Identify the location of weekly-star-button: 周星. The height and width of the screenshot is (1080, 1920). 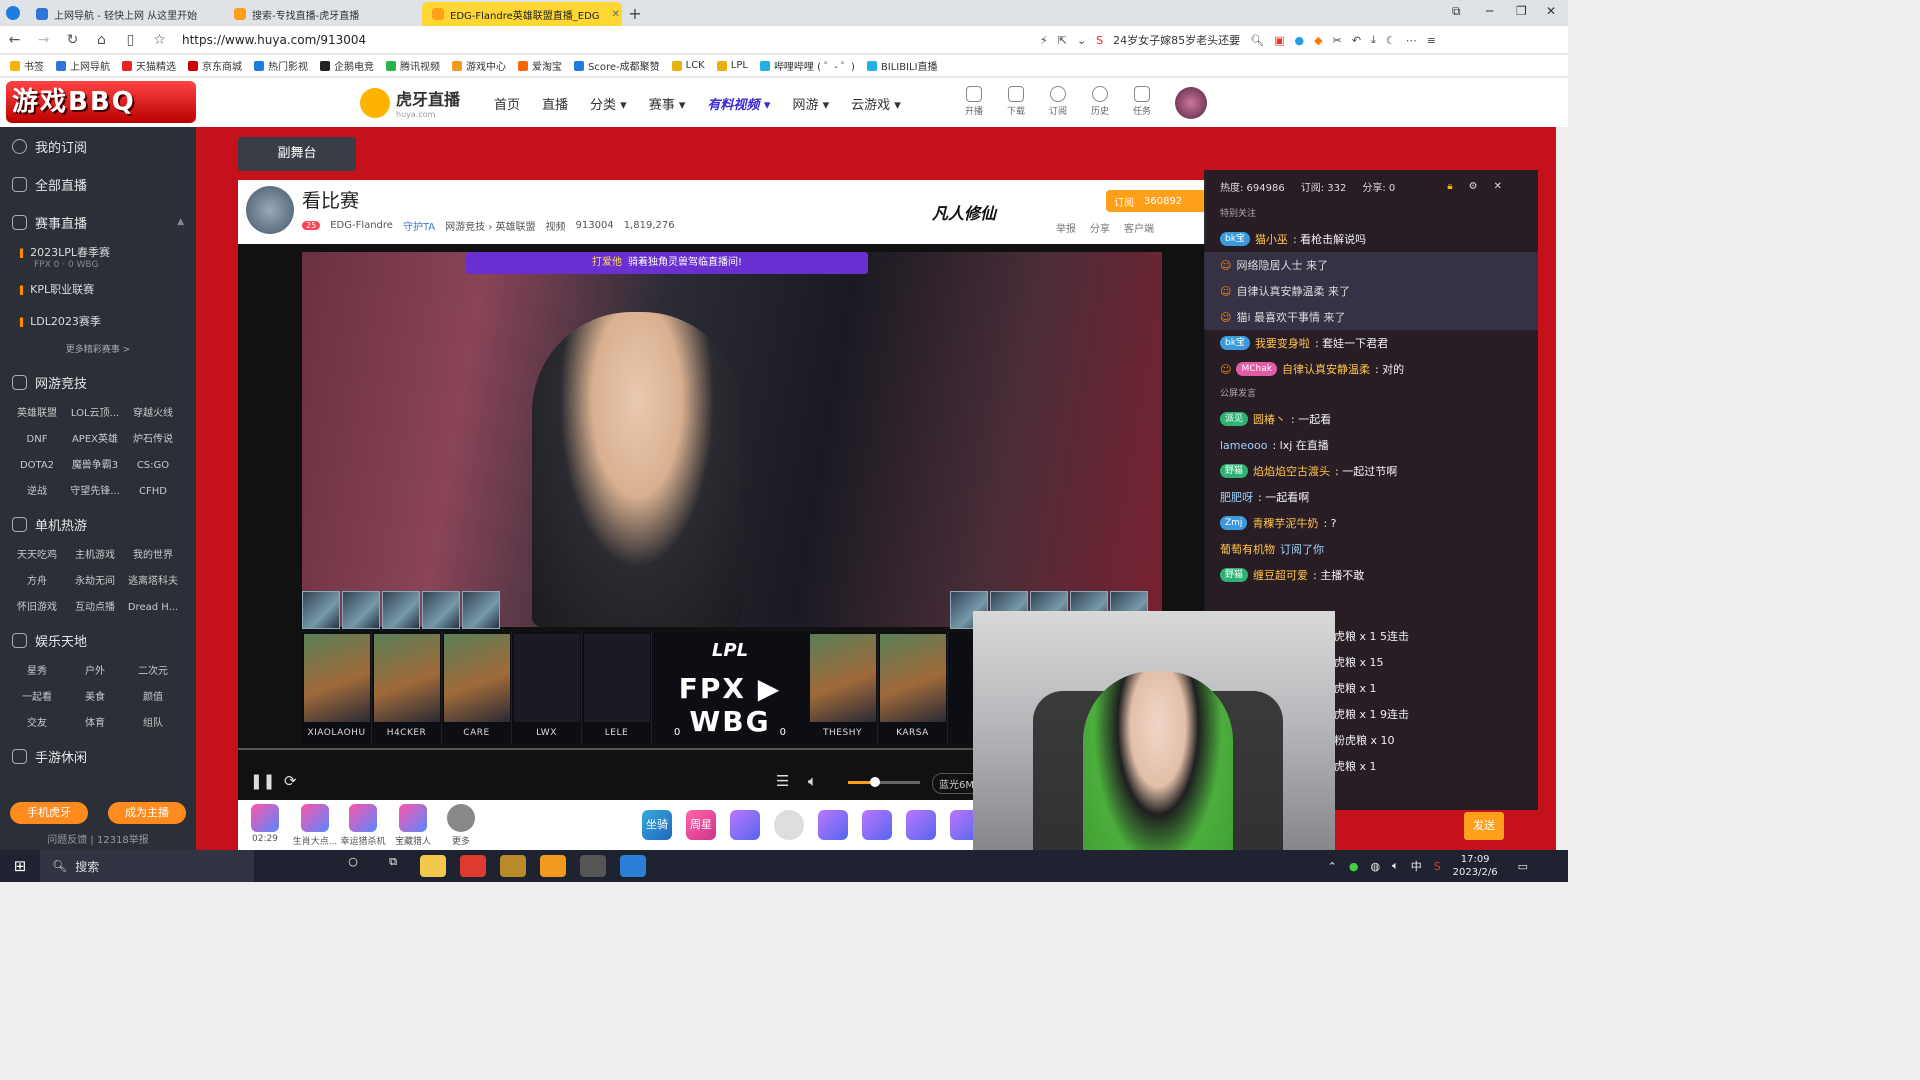
(701, 825).